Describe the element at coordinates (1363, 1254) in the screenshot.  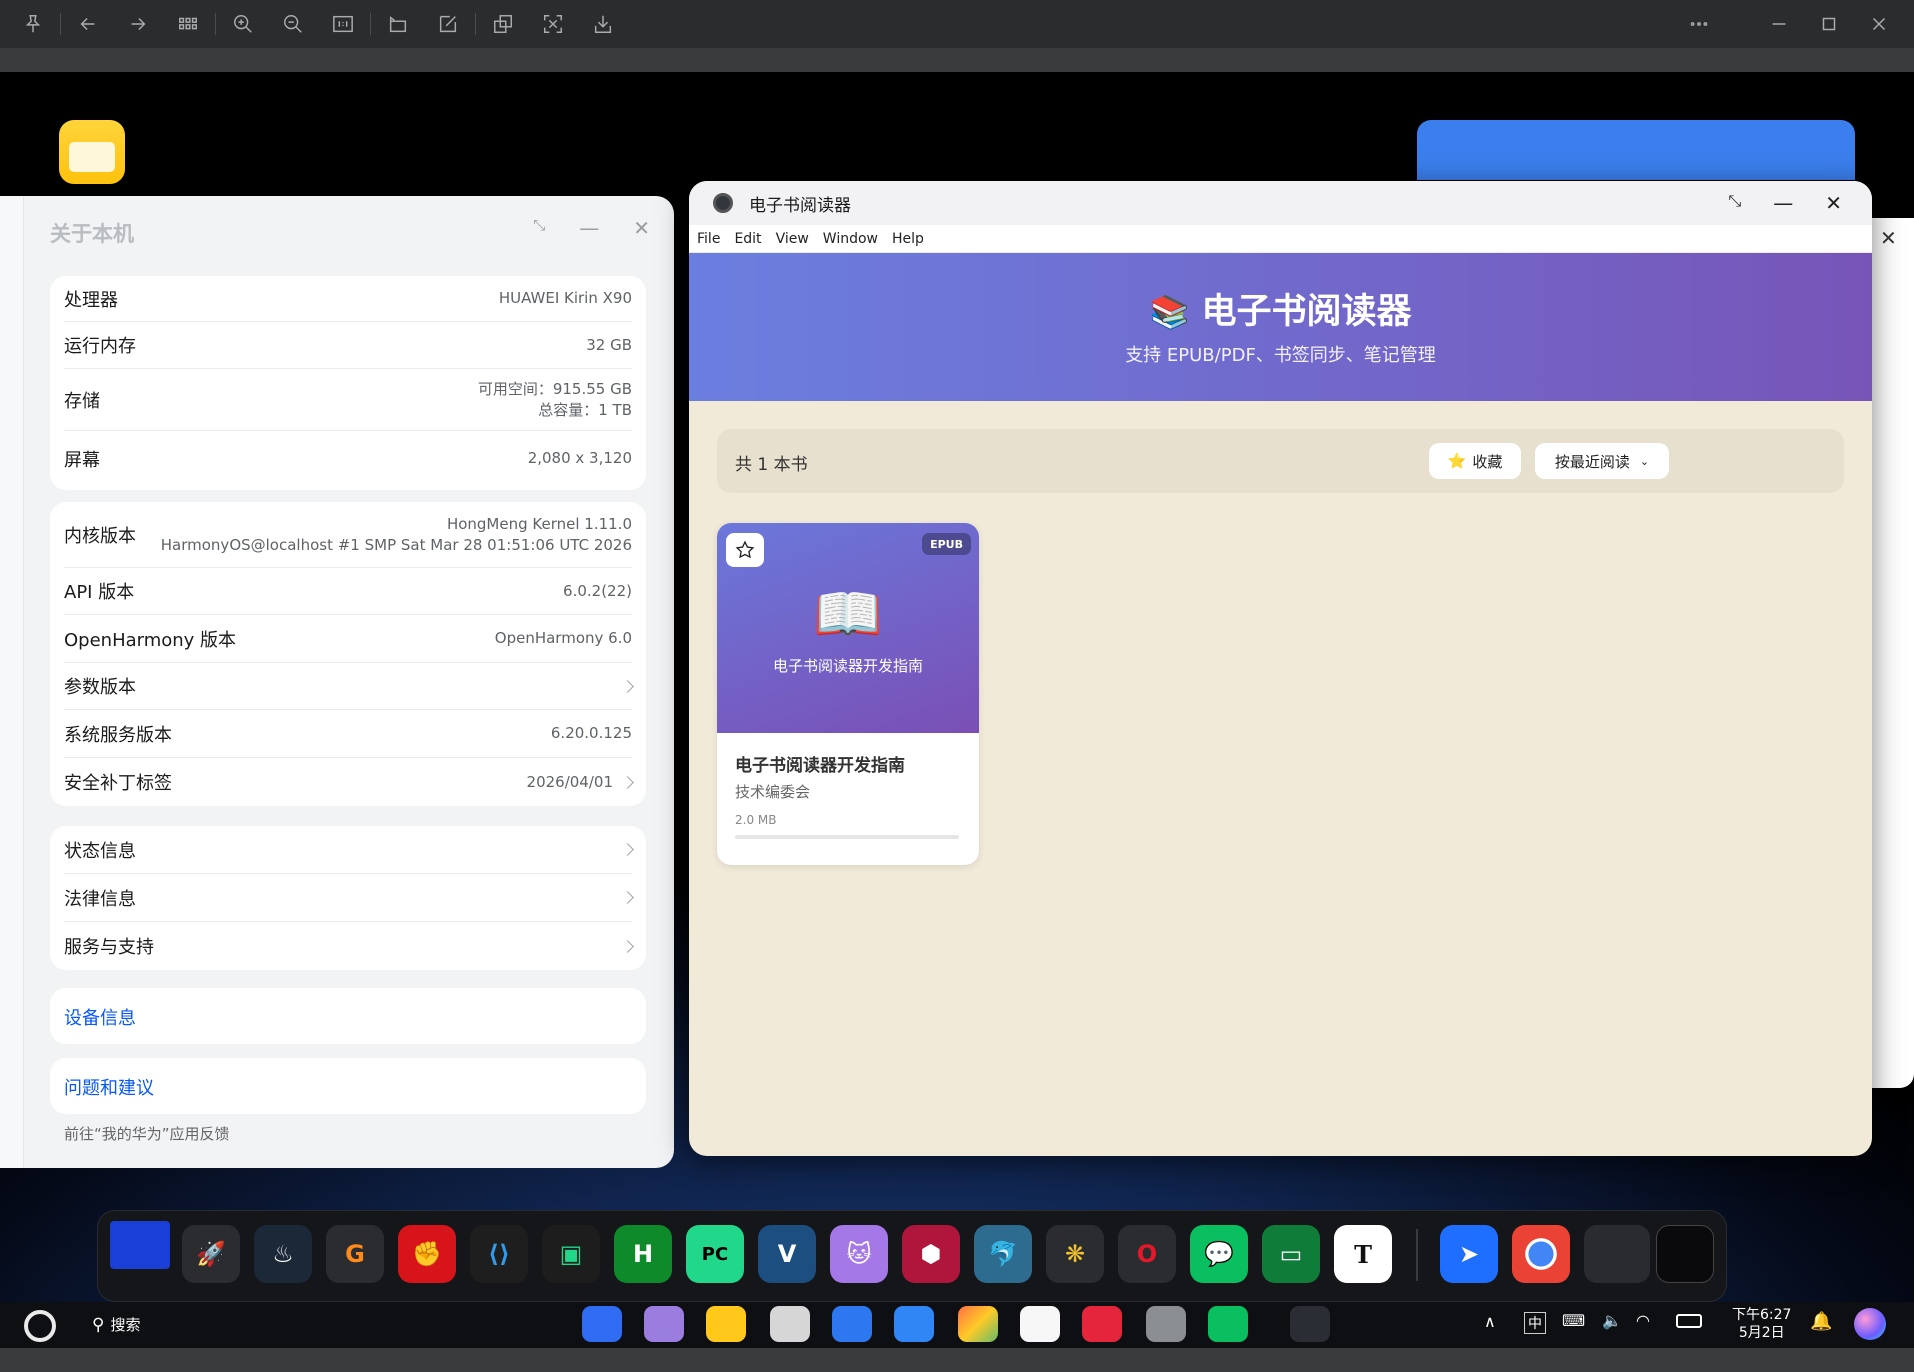
I see `typora-app-icon: T` at that location.